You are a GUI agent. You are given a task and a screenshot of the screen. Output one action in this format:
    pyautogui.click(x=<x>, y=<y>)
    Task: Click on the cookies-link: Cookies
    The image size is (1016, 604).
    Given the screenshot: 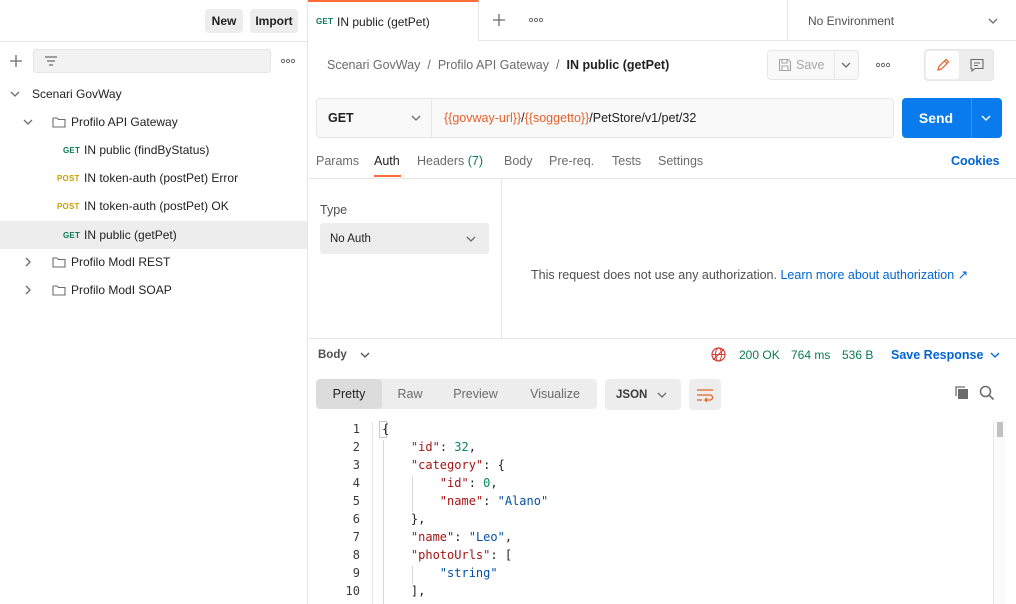 What is the action you would take?
    pyautogui.click(x=975, y=161)
    